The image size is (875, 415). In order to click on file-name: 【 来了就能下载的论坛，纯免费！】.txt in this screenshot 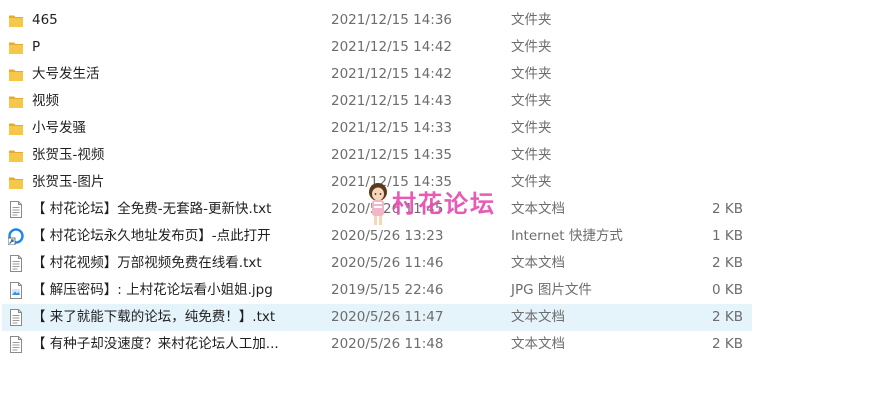, I will do `click(154, 317)`.